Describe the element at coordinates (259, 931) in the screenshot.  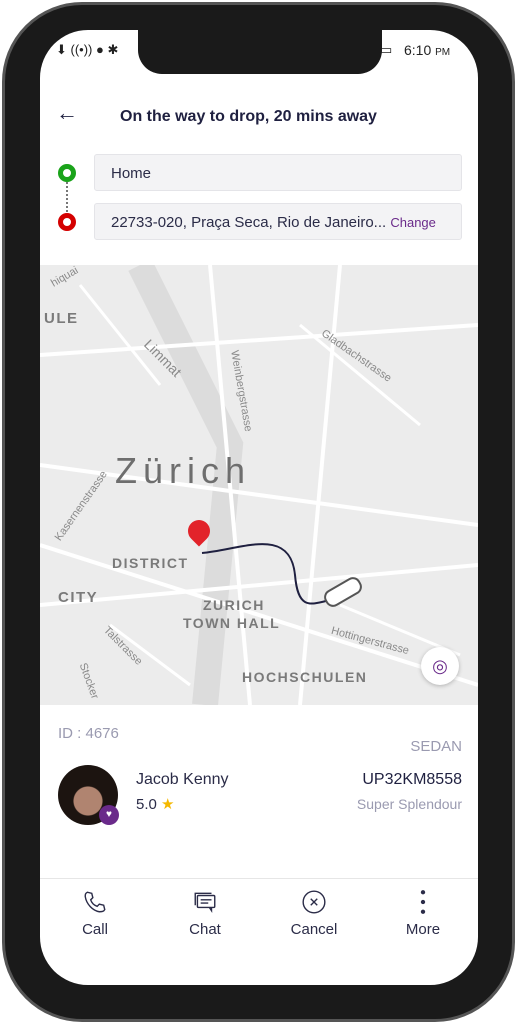
I see `bottom-actions: Call Chat Cancel More` at that location.